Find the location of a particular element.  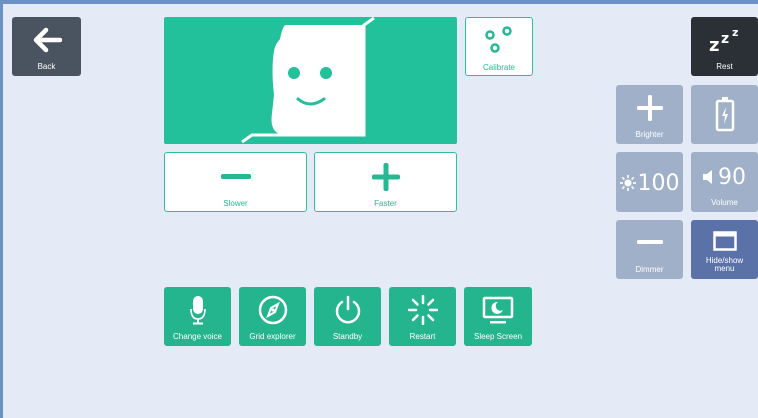

sleep-screen-icon is located at coordinates (498, 310).